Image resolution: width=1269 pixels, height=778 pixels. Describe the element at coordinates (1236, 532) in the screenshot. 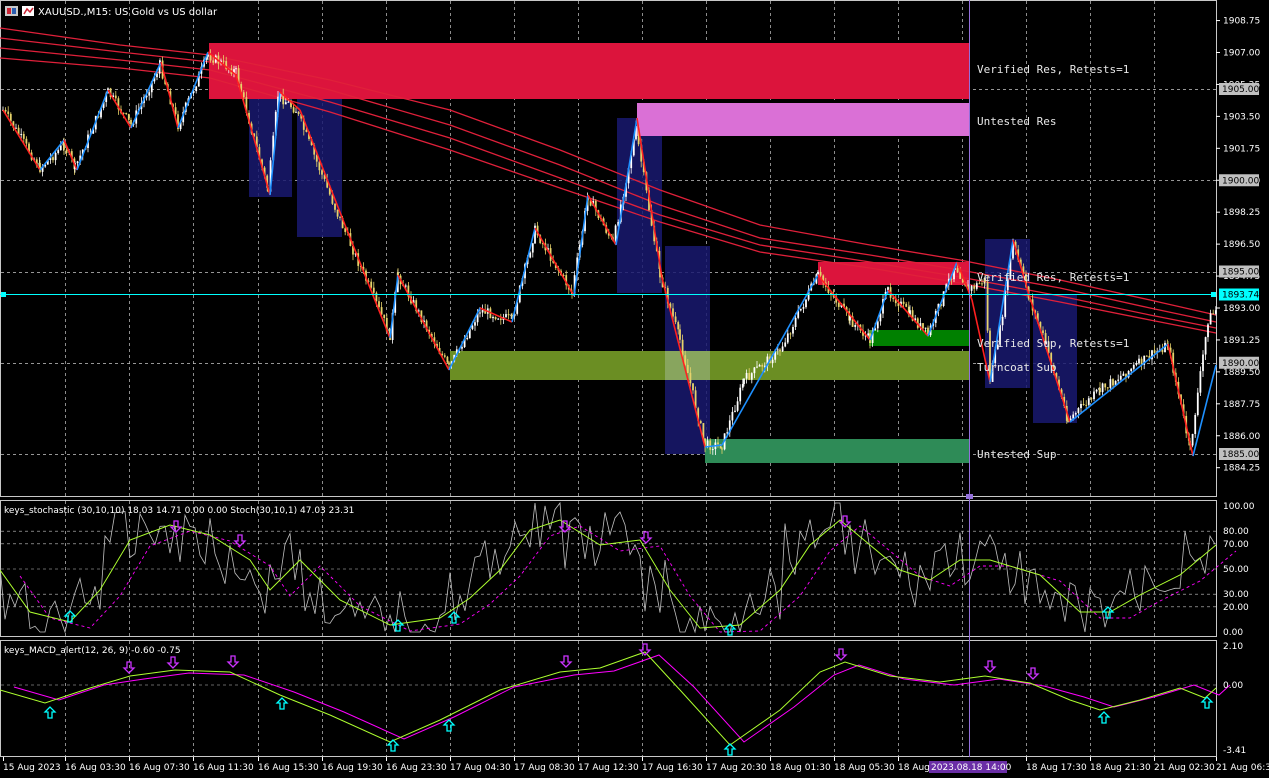

I see `stoch-tick-label: 80.00` at that location.